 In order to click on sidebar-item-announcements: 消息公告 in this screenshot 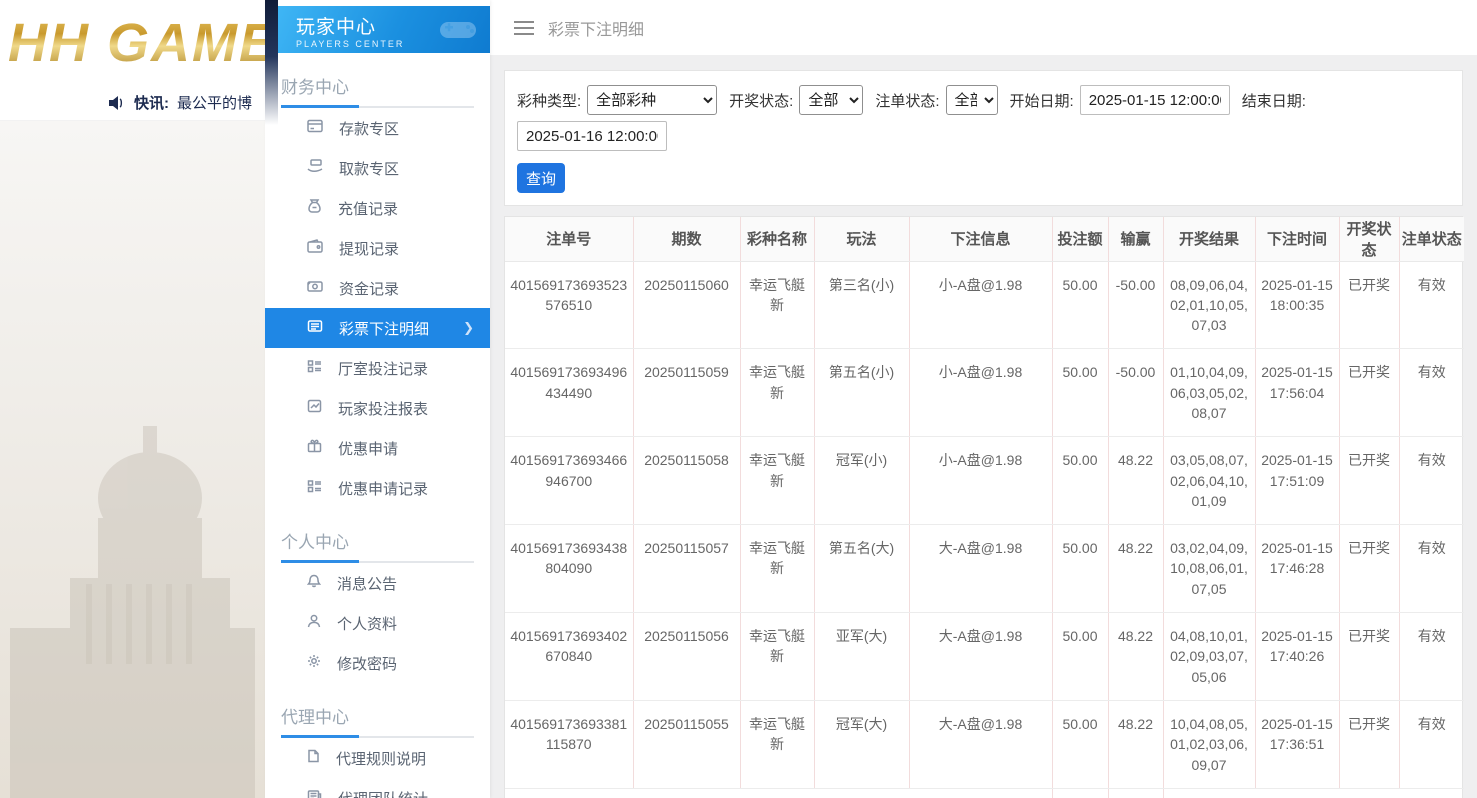, I will do `click(377, 583)`.